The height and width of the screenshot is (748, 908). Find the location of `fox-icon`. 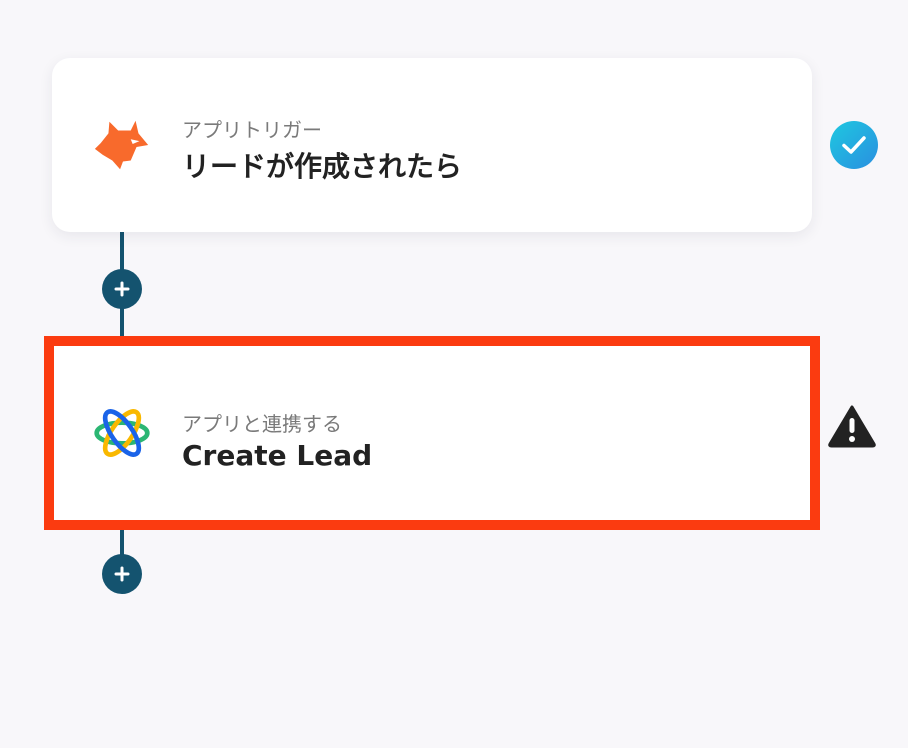

fox-icon is located at coordinates (122, 145).